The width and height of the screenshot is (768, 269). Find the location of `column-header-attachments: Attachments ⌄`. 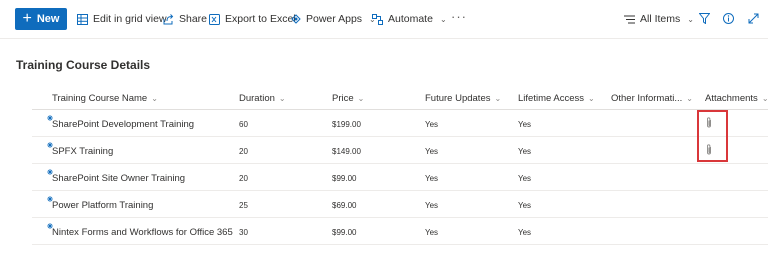

column-header-attachments: Attachments ⌄ is located at coordinates (736, 98).